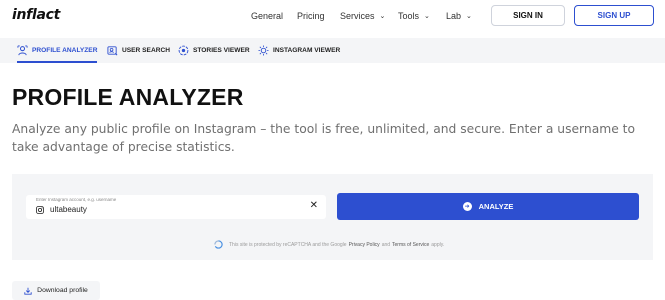 The height and width of the screenshot is (300, 665). What do you see at coordinates (214, 50) in the screenshot?
I see `tab-stories-viewer: STORIES VIEWER` at bounding box center [214, 50].